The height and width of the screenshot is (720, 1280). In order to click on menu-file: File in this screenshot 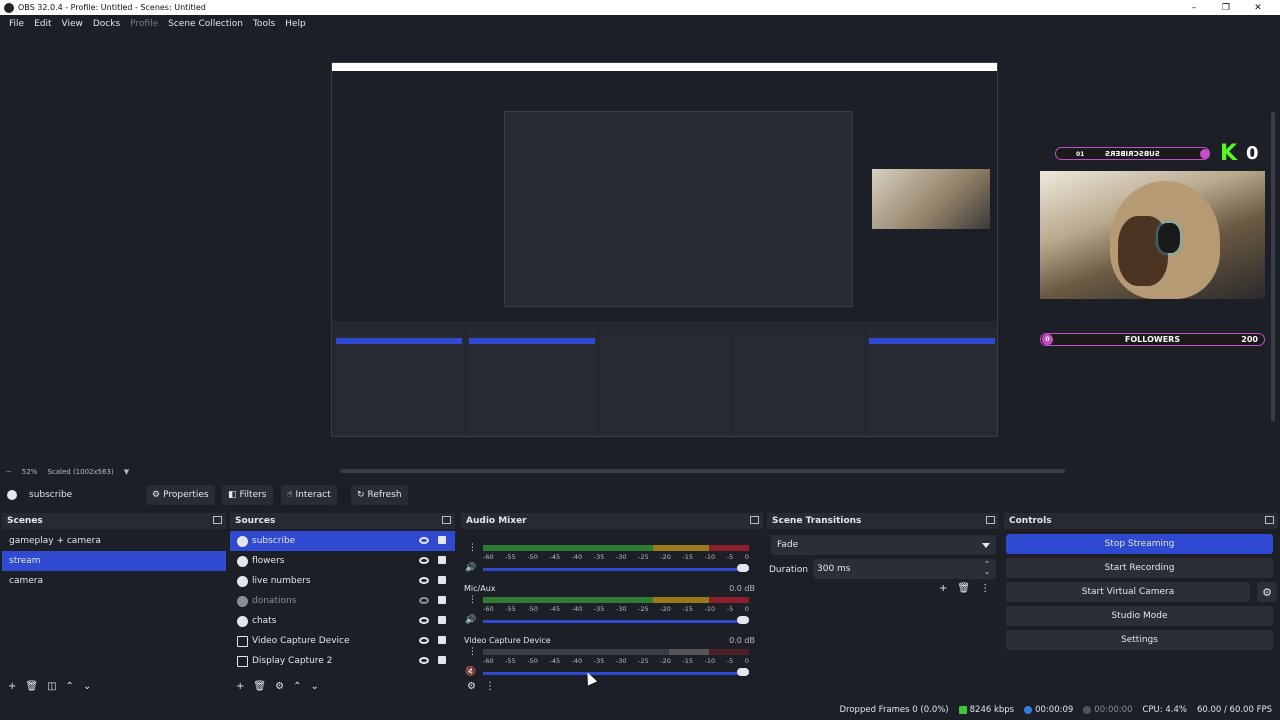, I will do `click(16, 24)`.